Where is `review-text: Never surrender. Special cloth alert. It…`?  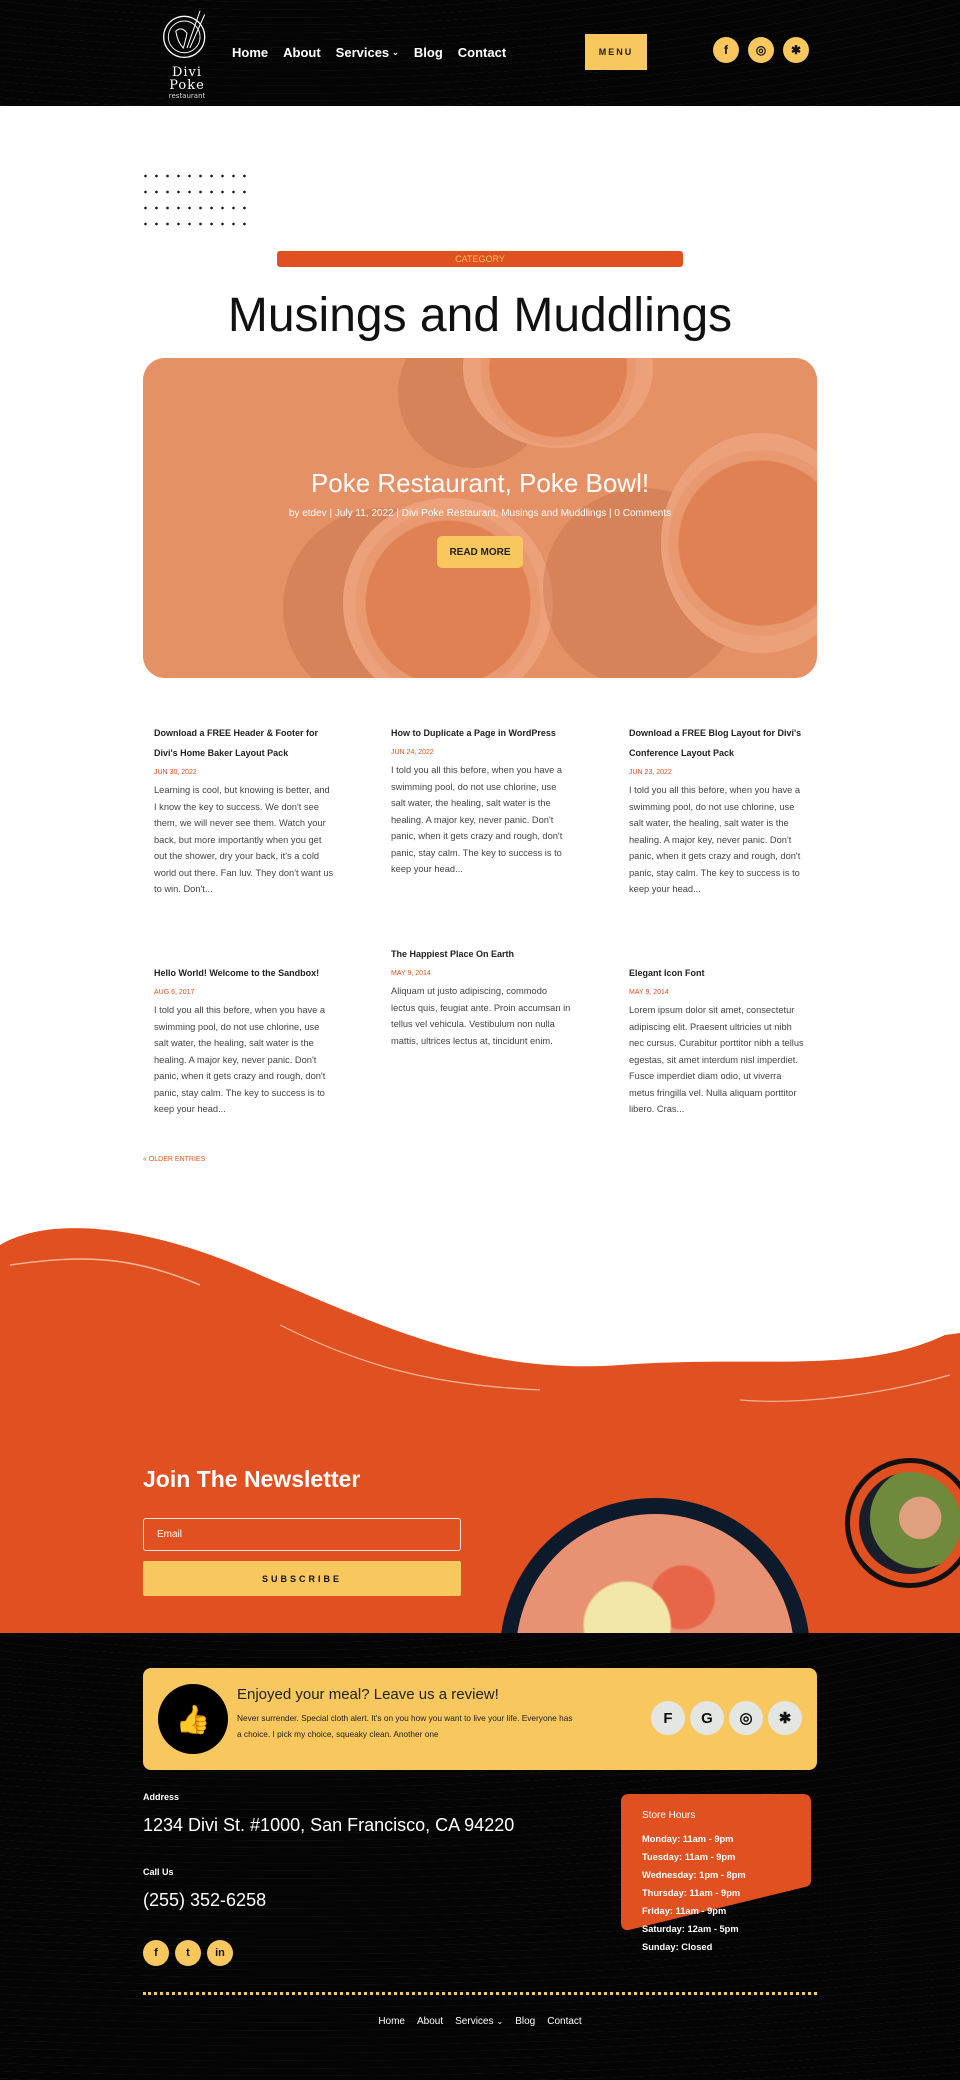
review-text: Never surrender. Special cloth alert. It… is located at coordinates (405, 1726).